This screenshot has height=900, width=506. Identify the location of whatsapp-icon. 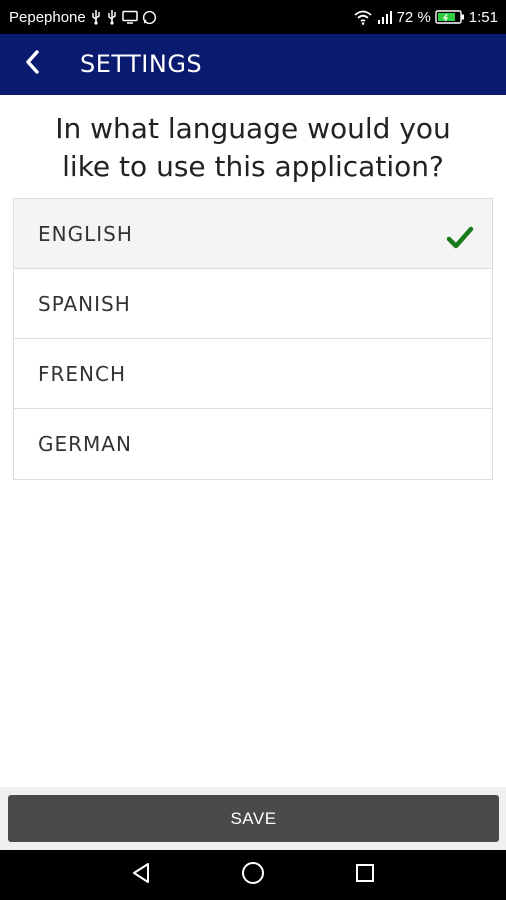
(149, 17).